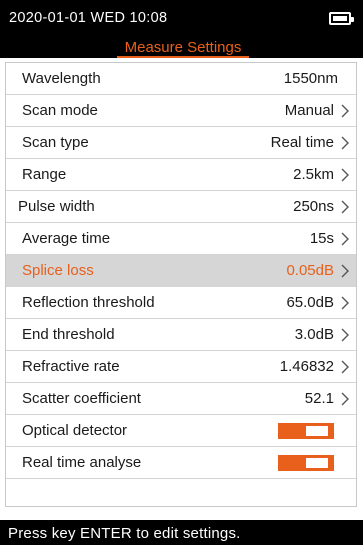  I want to click on setting-row-optical-detector: Optical detector, so click(181, 431).